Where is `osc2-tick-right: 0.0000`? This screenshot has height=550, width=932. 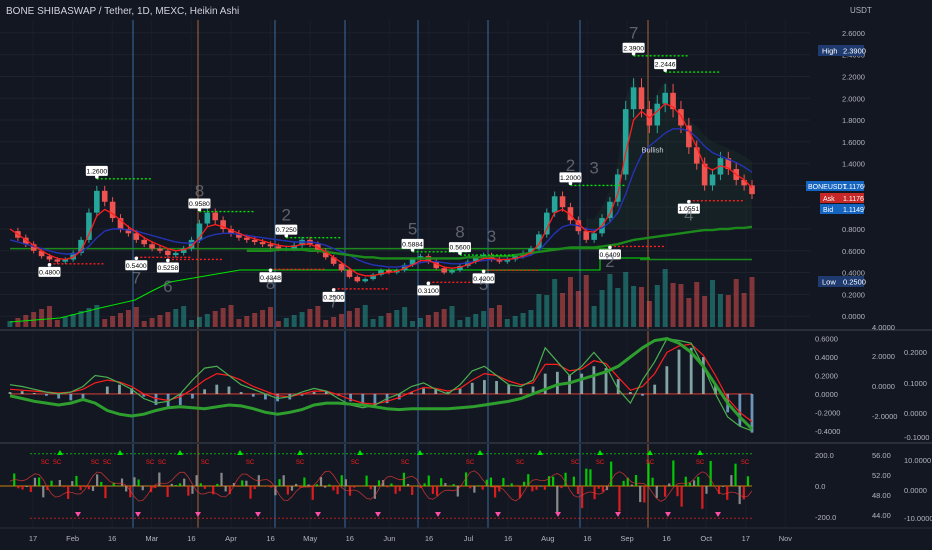
osc2-tick-right: 0.0000 is located at coordinates (915, 490).